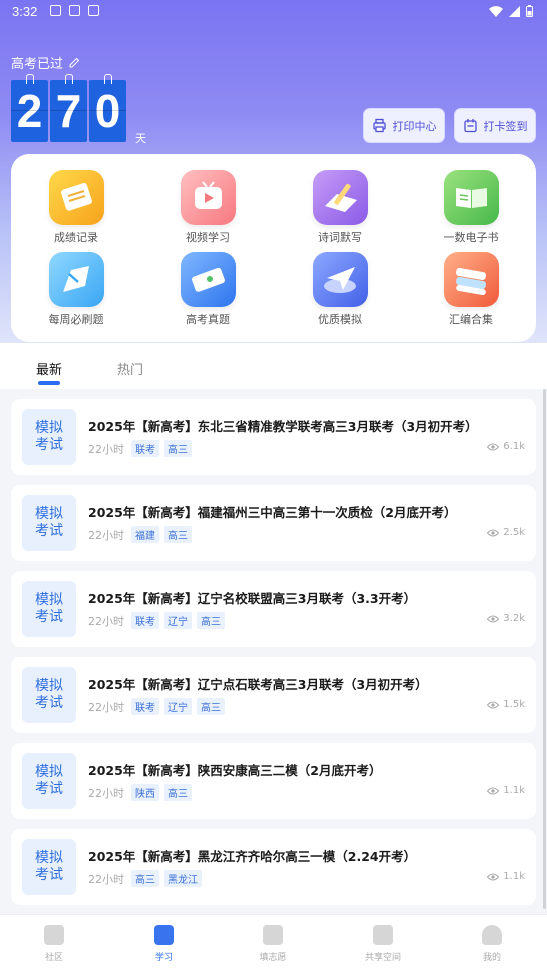 The width and height of the screenshot is (547, 974). Describe the element at coordinates (283, 426) in the screenshot. I see `item-title: 2025年【新高考】东北三省精准教学联考高三3月联考（3月初开考）` at that location.